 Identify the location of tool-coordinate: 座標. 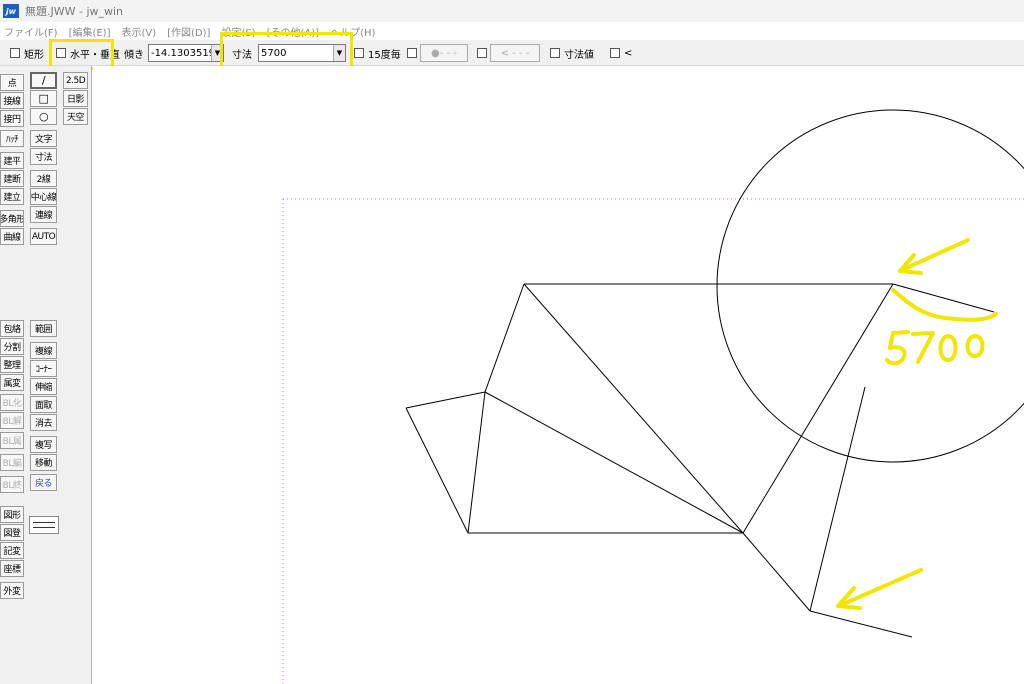
(12, 568).